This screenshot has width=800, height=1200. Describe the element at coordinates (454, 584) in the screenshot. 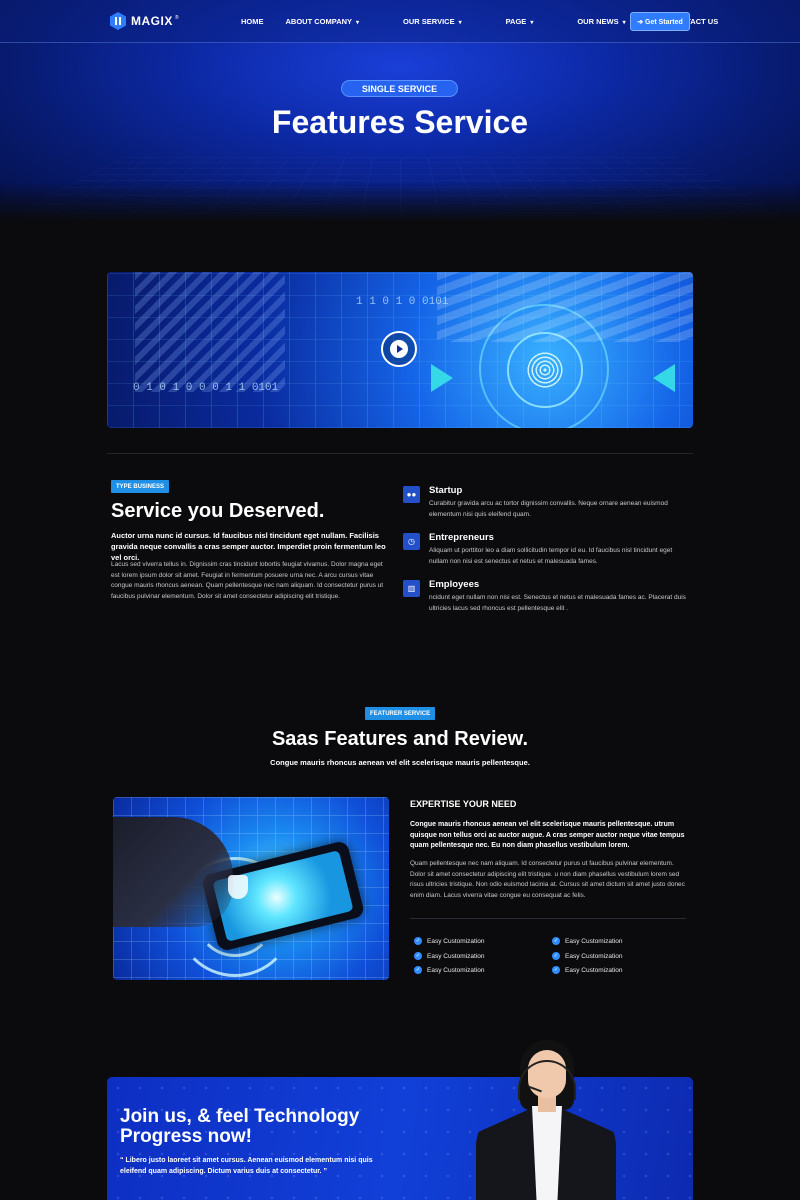

I see `feature-title: Employees` at that location.